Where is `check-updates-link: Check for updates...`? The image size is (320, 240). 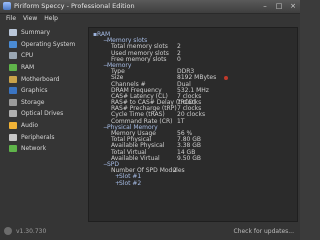 check-updates-link: Check for updates... is located at coordinates (263, 231).